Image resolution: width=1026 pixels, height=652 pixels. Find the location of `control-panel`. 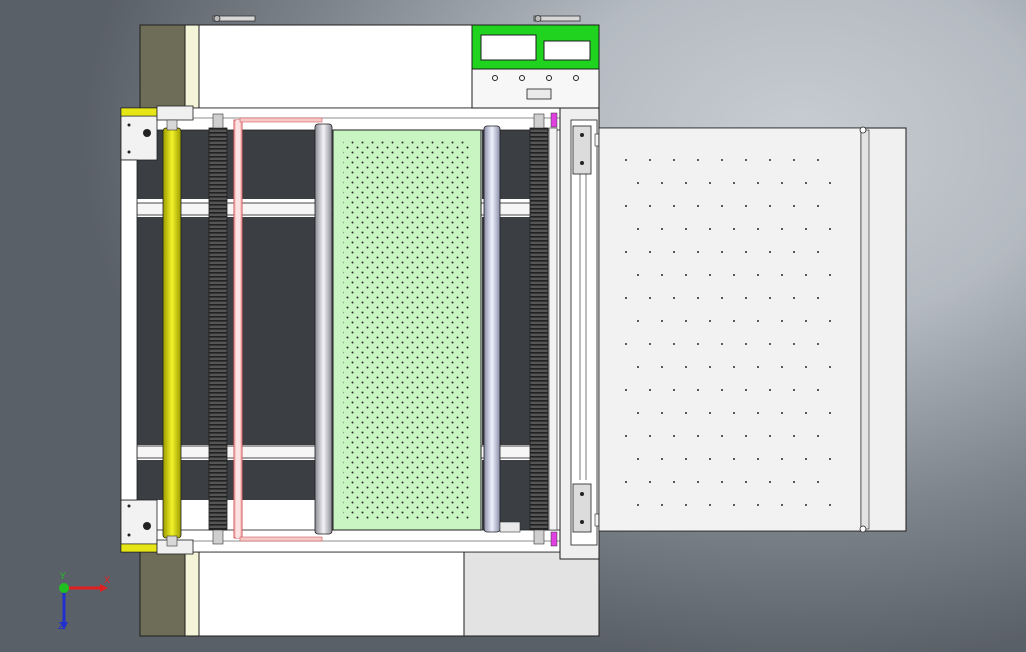

control-panel is located at coordinates (535, 66).